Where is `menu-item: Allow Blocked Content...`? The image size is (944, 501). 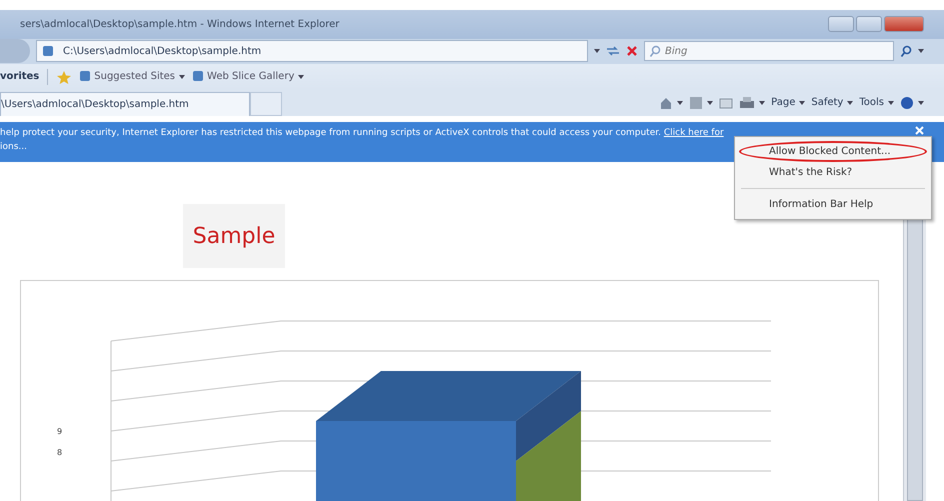
menu-item: Allow Blocked Content... is located at coordinates (833, 151).